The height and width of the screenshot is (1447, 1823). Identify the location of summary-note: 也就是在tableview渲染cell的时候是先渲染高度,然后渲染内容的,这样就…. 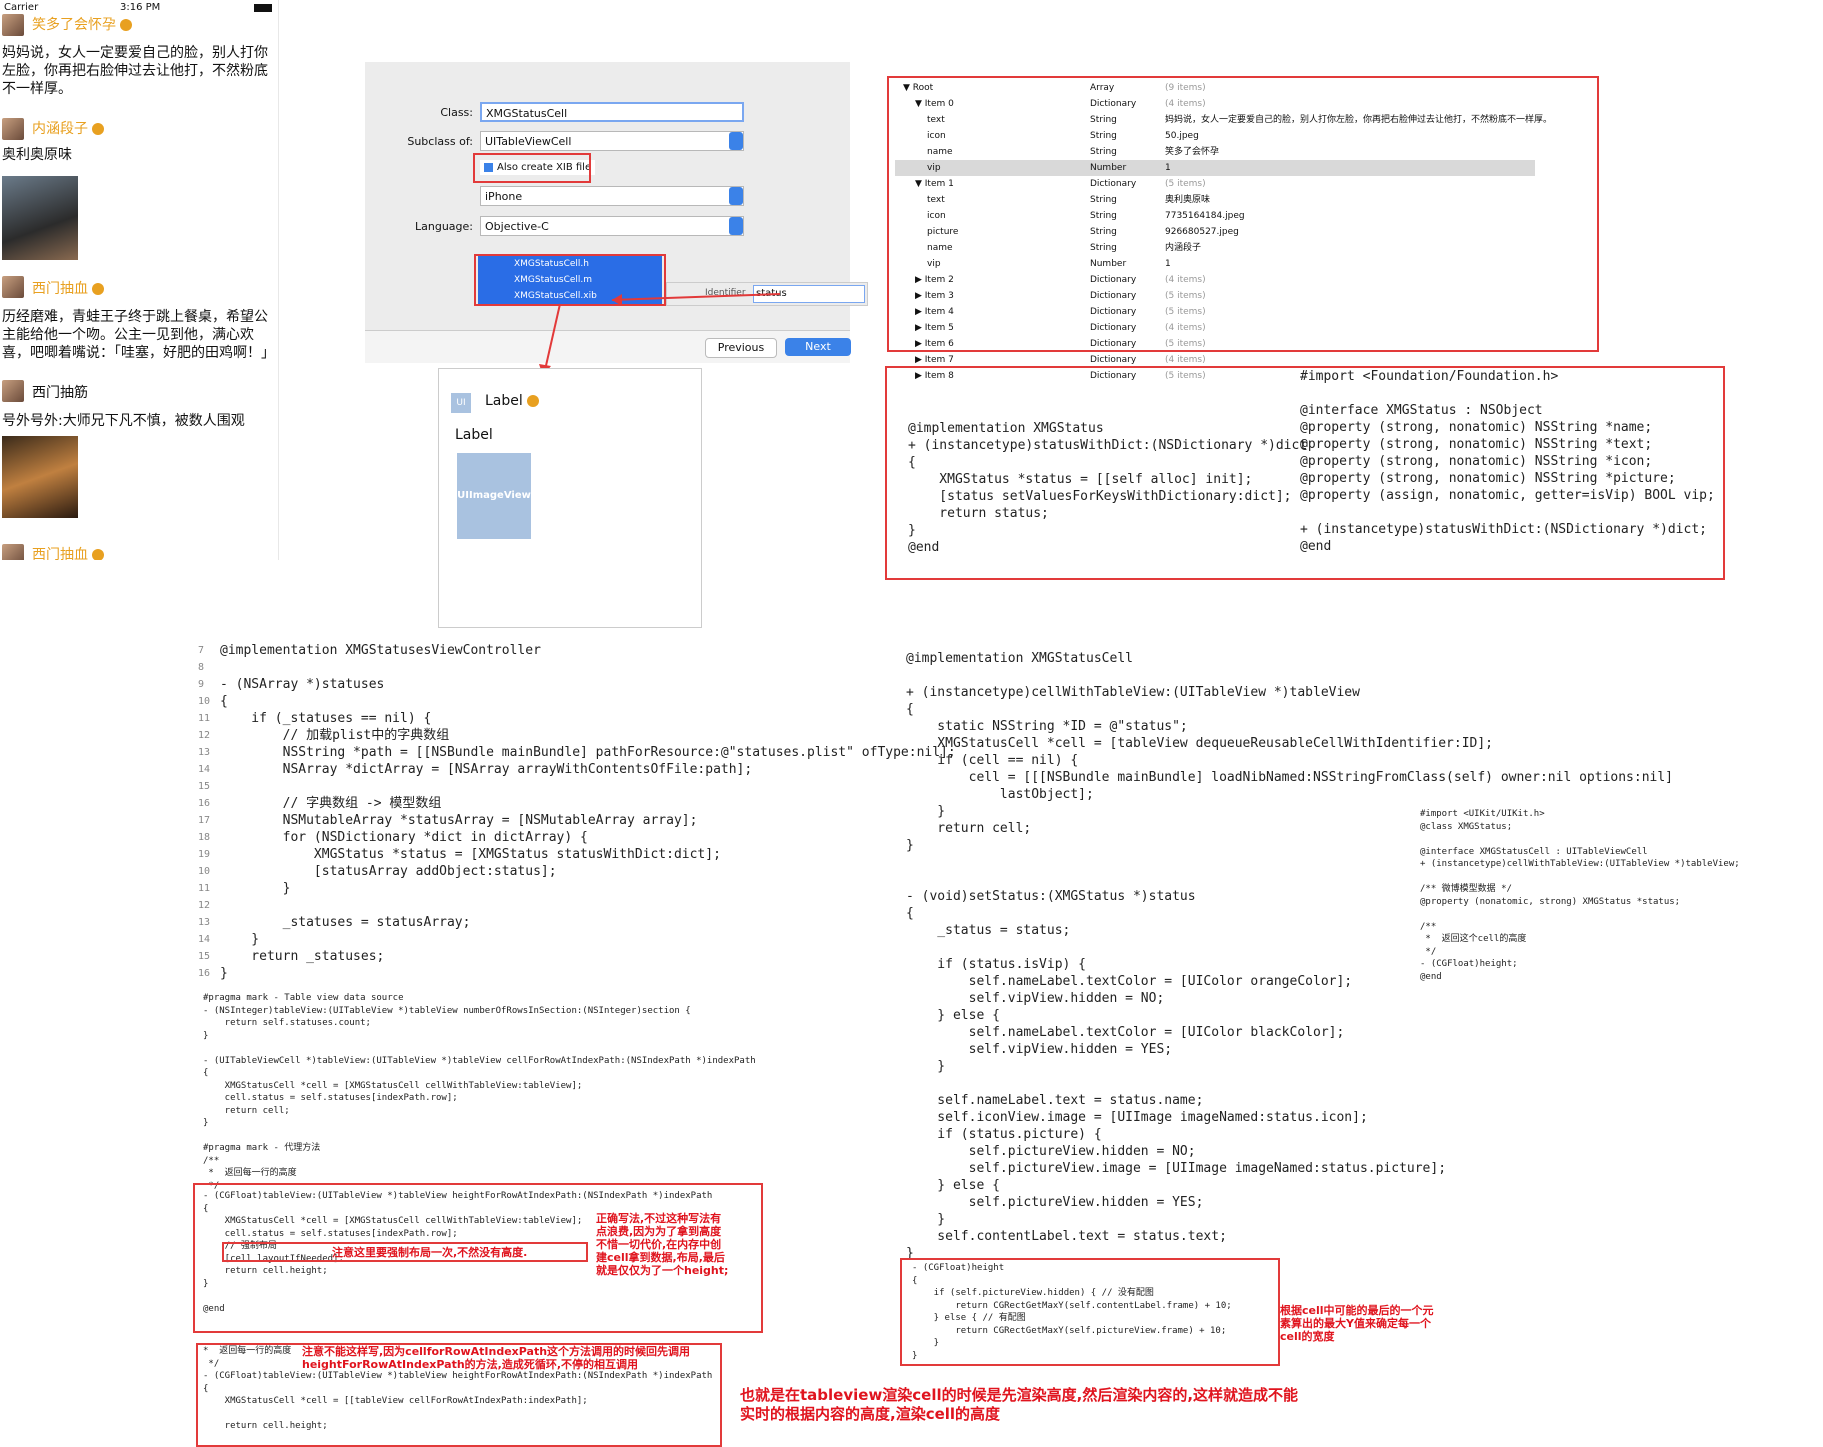
(1019, 1404).